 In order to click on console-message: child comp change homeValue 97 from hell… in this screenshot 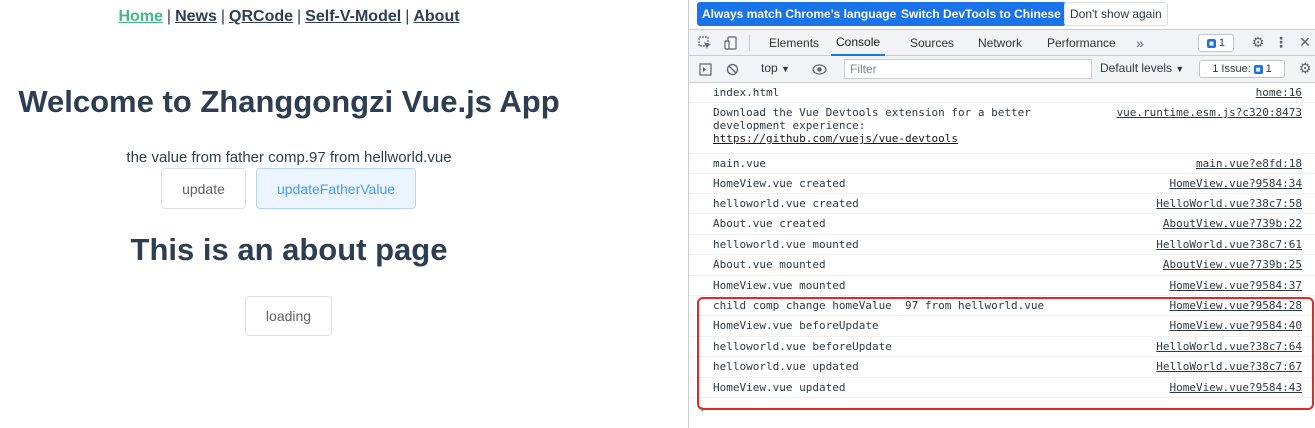, I will do `click(879, 305)`.